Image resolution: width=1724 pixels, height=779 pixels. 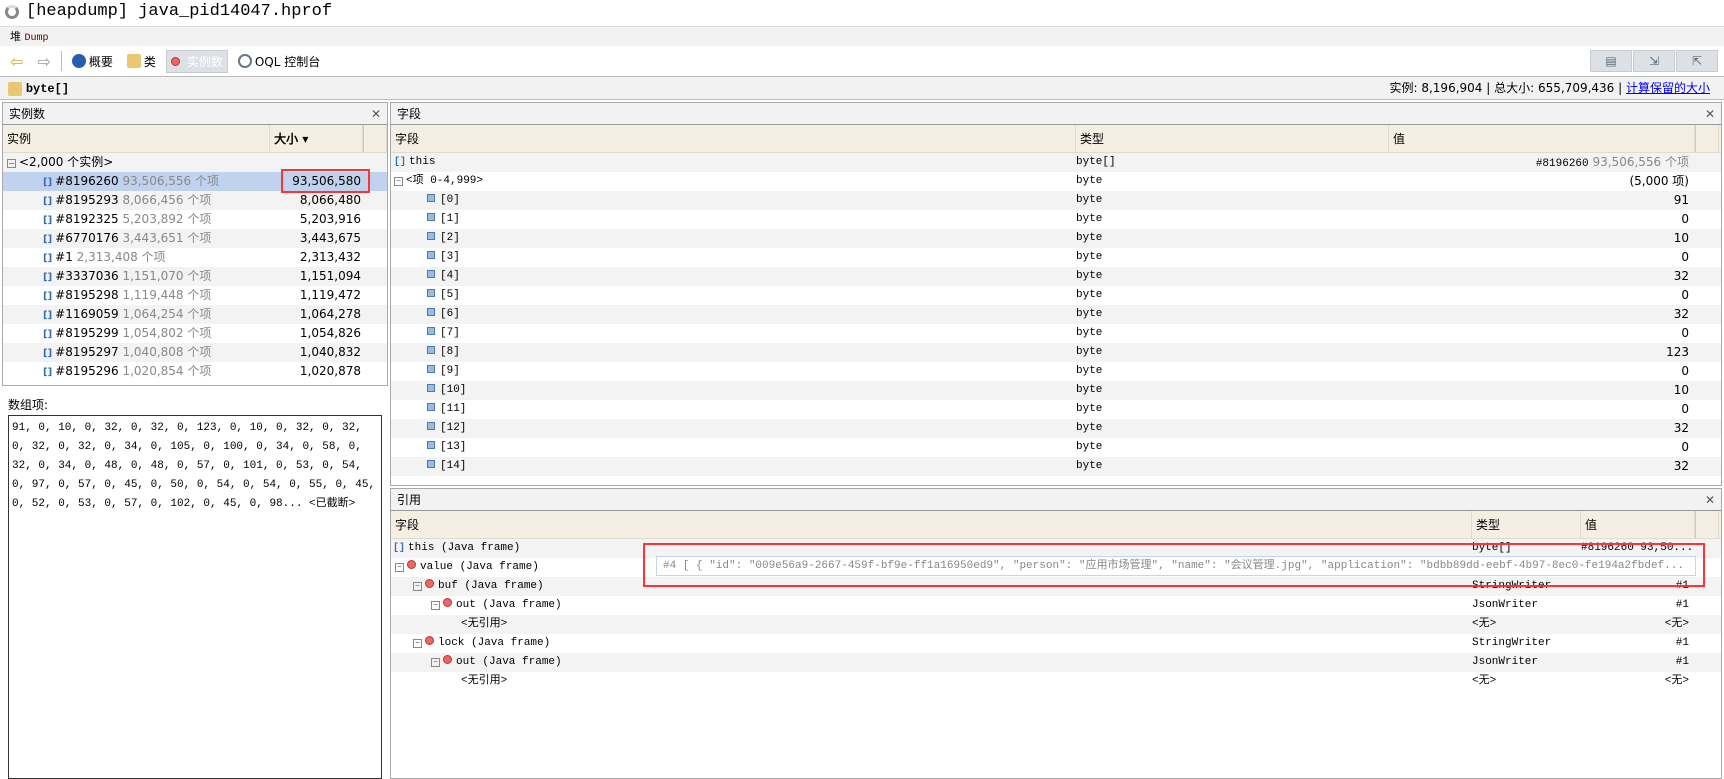 I want to click on oql-button: OQL 控制台, so click(x=279, y=61).